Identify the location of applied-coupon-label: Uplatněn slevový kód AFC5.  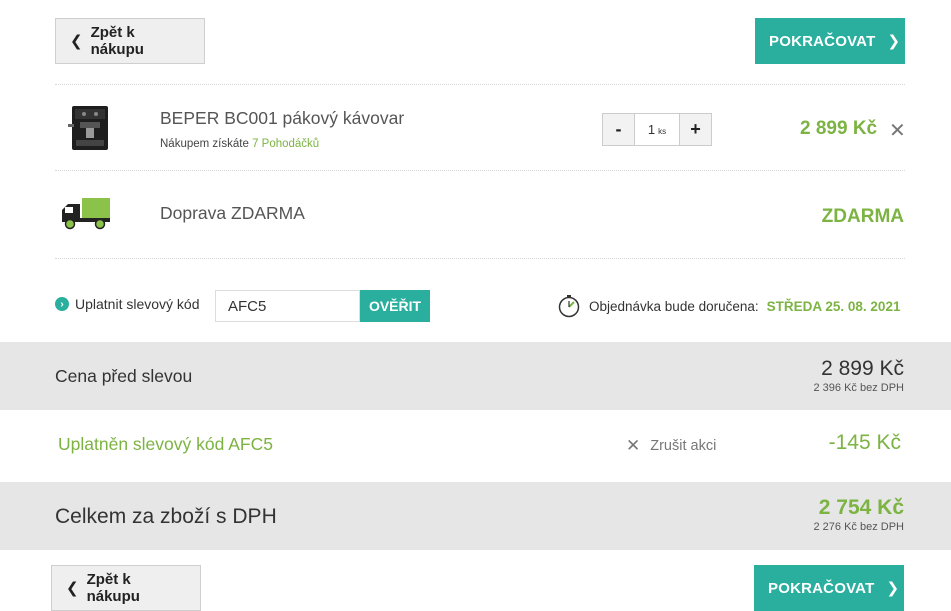
(165, 444).